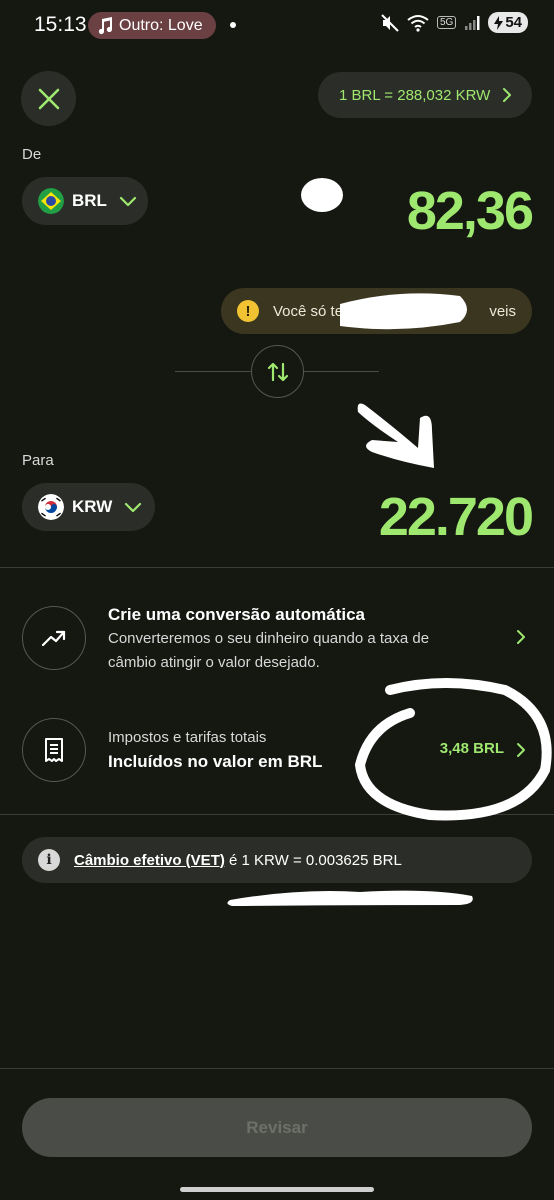 The height and width of the screenshot is (1200, 554). I want to click on auto-conversion-subtitle-line2: câmbio atingir o valor desejado., so click(214, 662).